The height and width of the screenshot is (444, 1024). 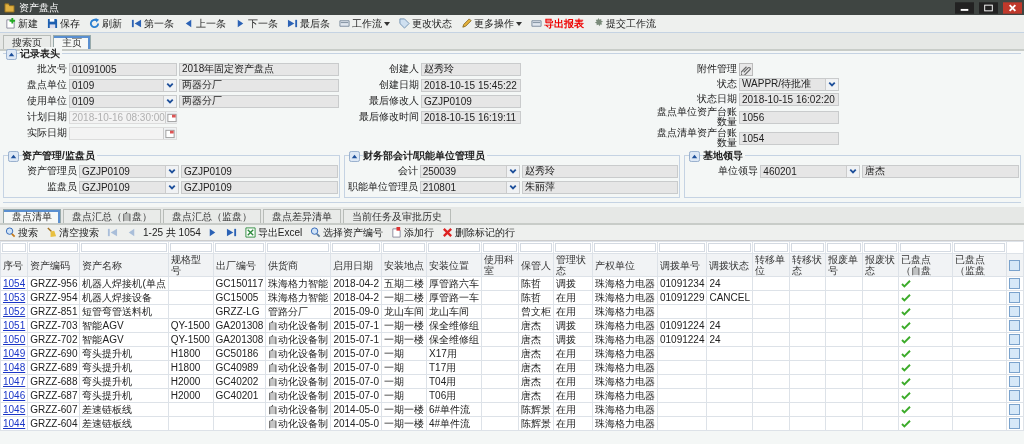 What do you see at coordinates (491, 23) in the screenshot?
I see `toolbar-button: 更多操作` at bounding box center [491, 23].